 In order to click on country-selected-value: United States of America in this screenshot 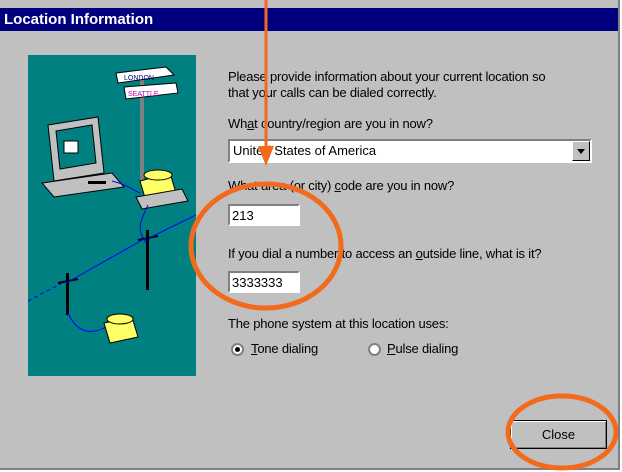, I will do `click(305, 150)`.